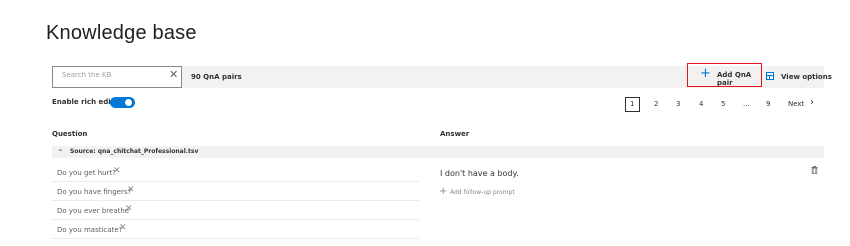  What do you see at coordinates (734, 79) in the screenshot?
I see `add-qna-pair-label: Add QnA pair` at bounding box center [734, 79].